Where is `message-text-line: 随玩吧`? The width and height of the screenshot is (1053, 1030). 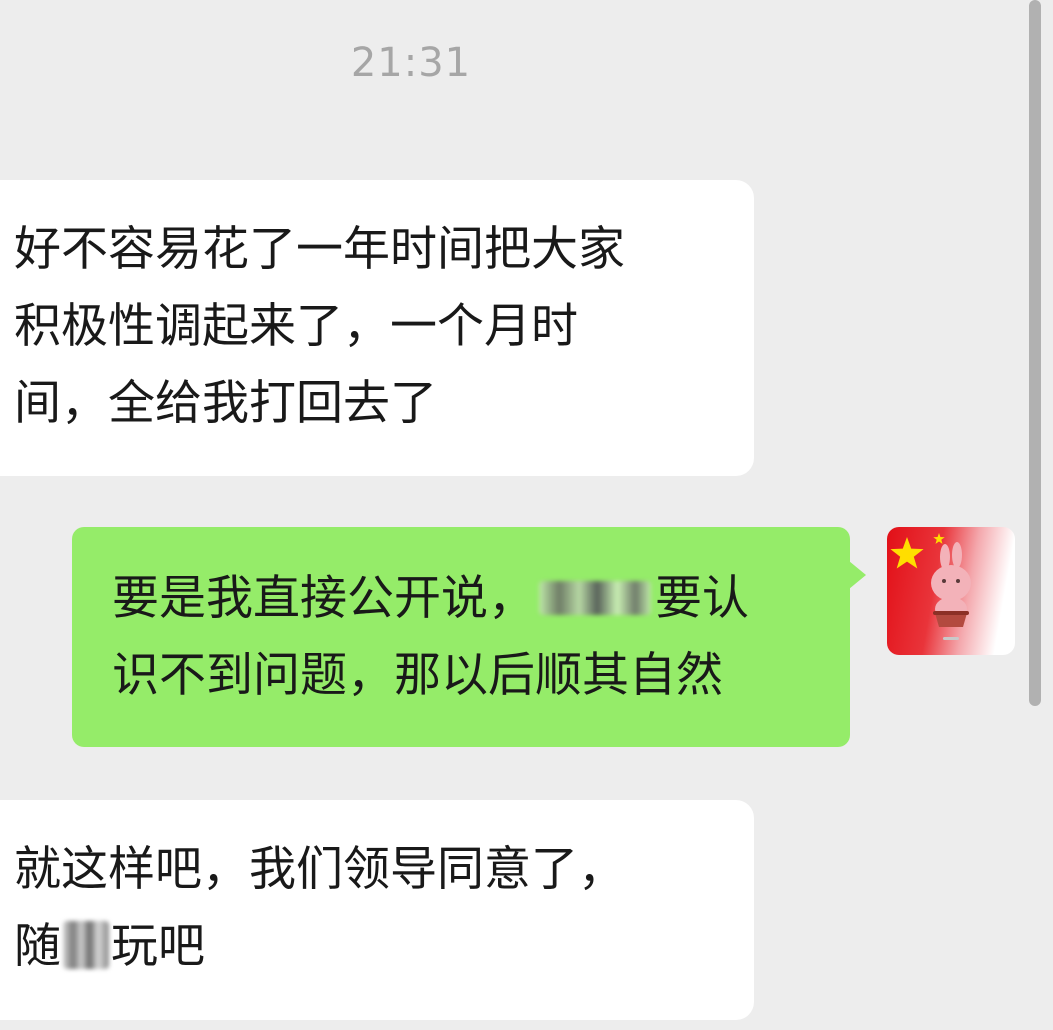 message-text-line: 随玩吧 is located at coordinates (384, 946).